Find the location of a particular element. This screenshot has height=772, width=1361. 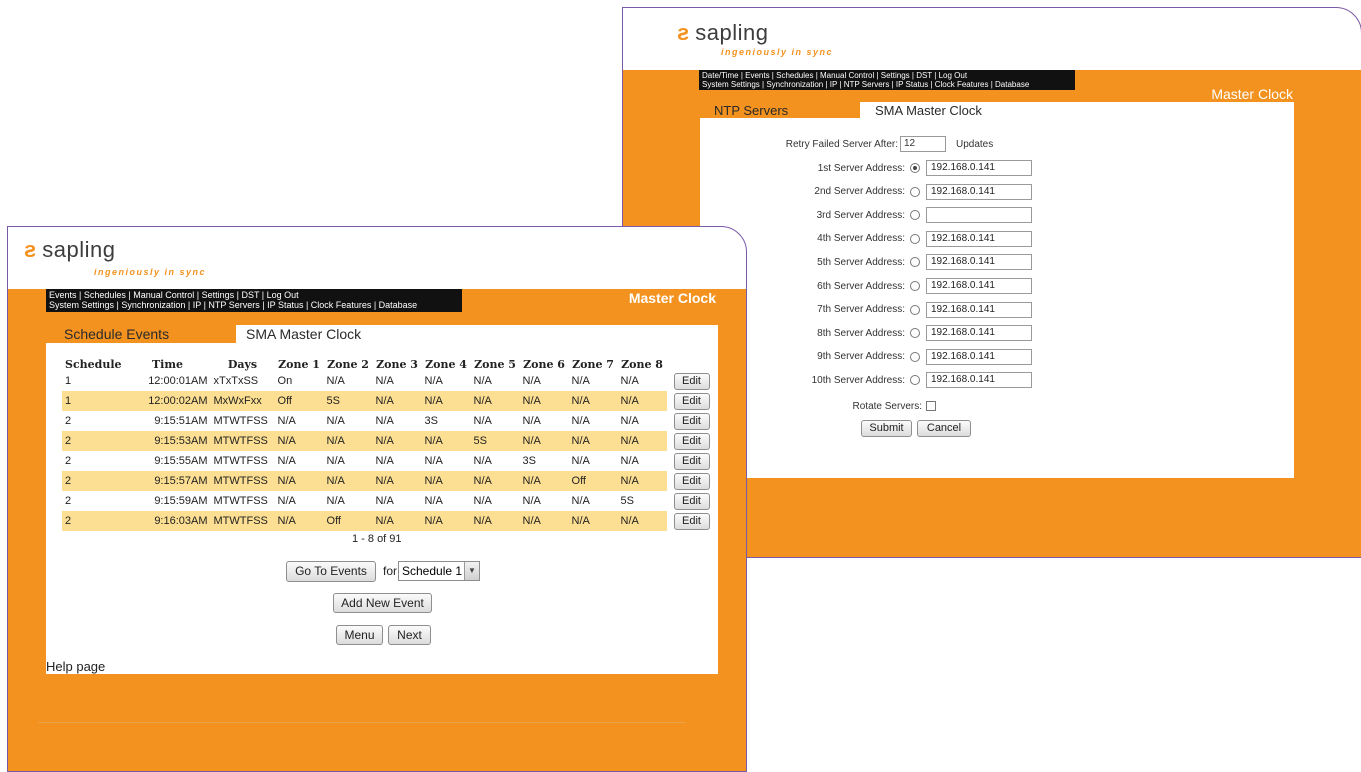

cancel-button: Cancel is located at coordinates (944, 428).